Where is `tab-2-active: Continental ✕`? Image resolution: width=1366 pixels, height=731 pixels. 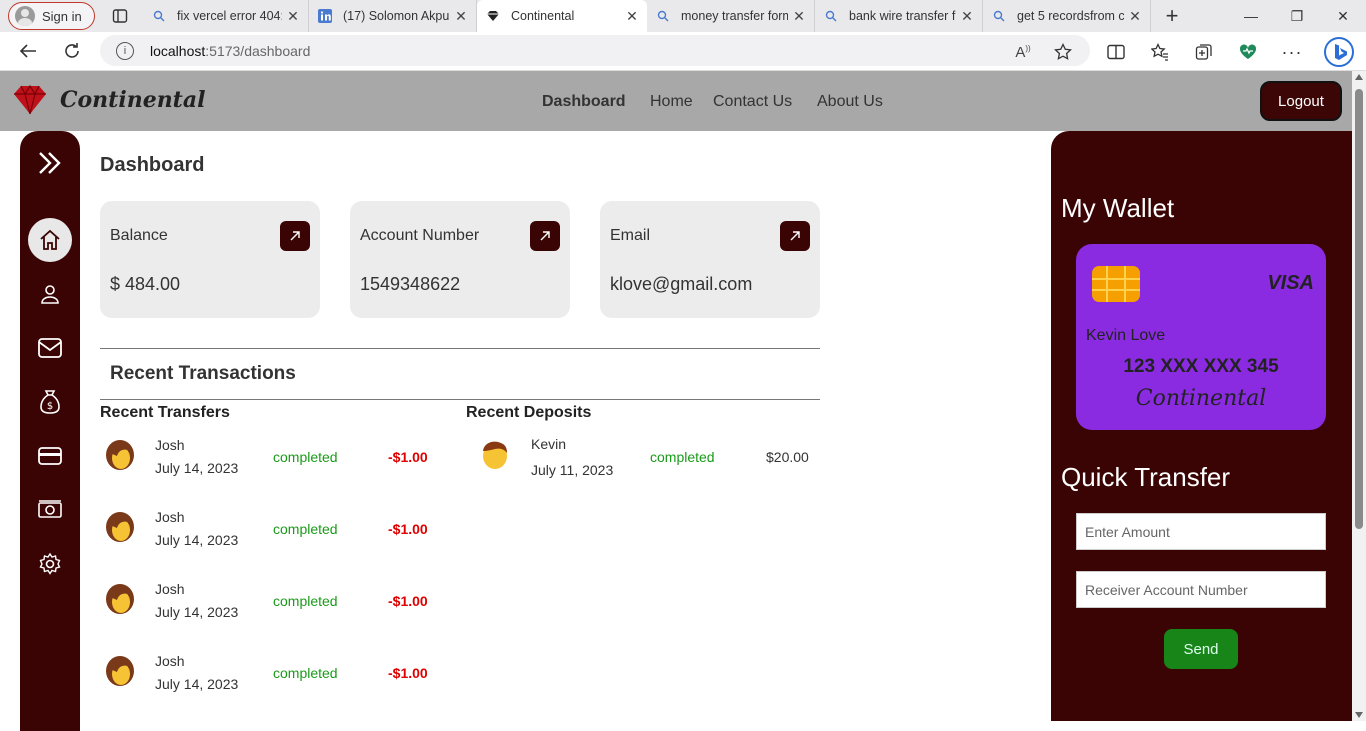 tab-2-active: Continental ✕ is located at coordinates (562, 16).